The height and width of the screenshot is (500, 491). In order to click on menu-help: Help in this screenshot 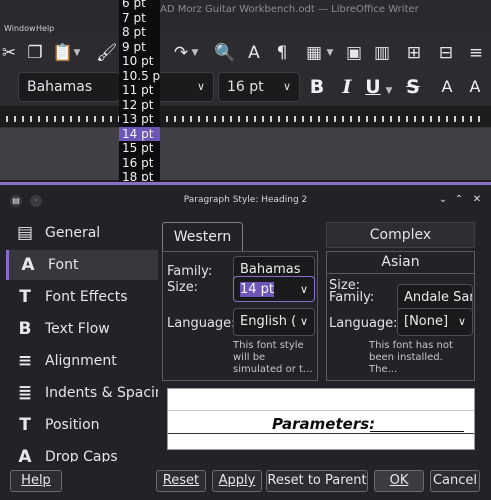, I will do `click(45, 28)`.